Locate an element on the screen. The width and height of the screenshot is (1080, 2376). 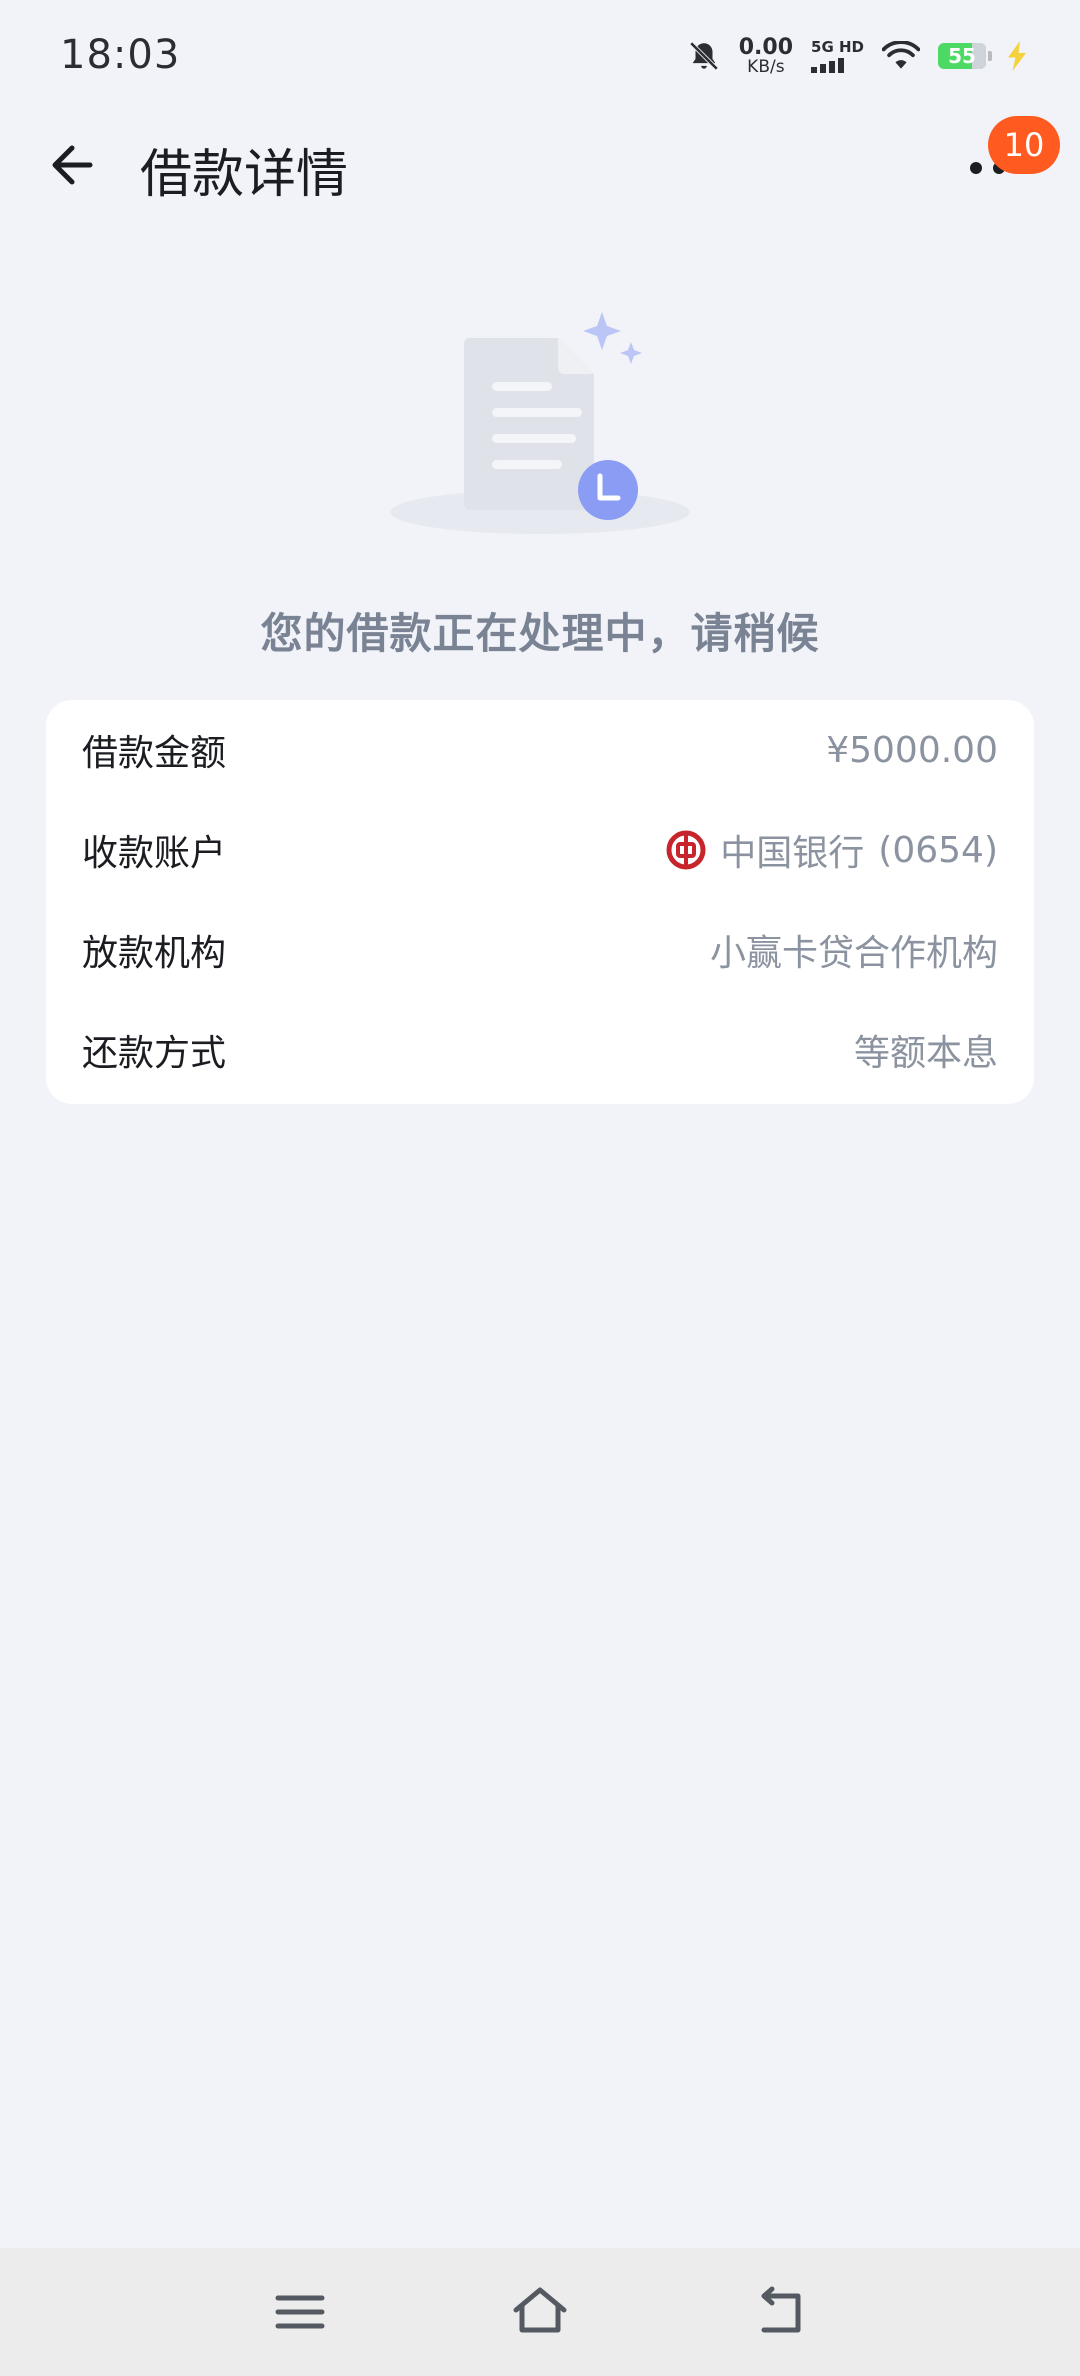
system-nav-bar is located at coordinates (540, 2312).